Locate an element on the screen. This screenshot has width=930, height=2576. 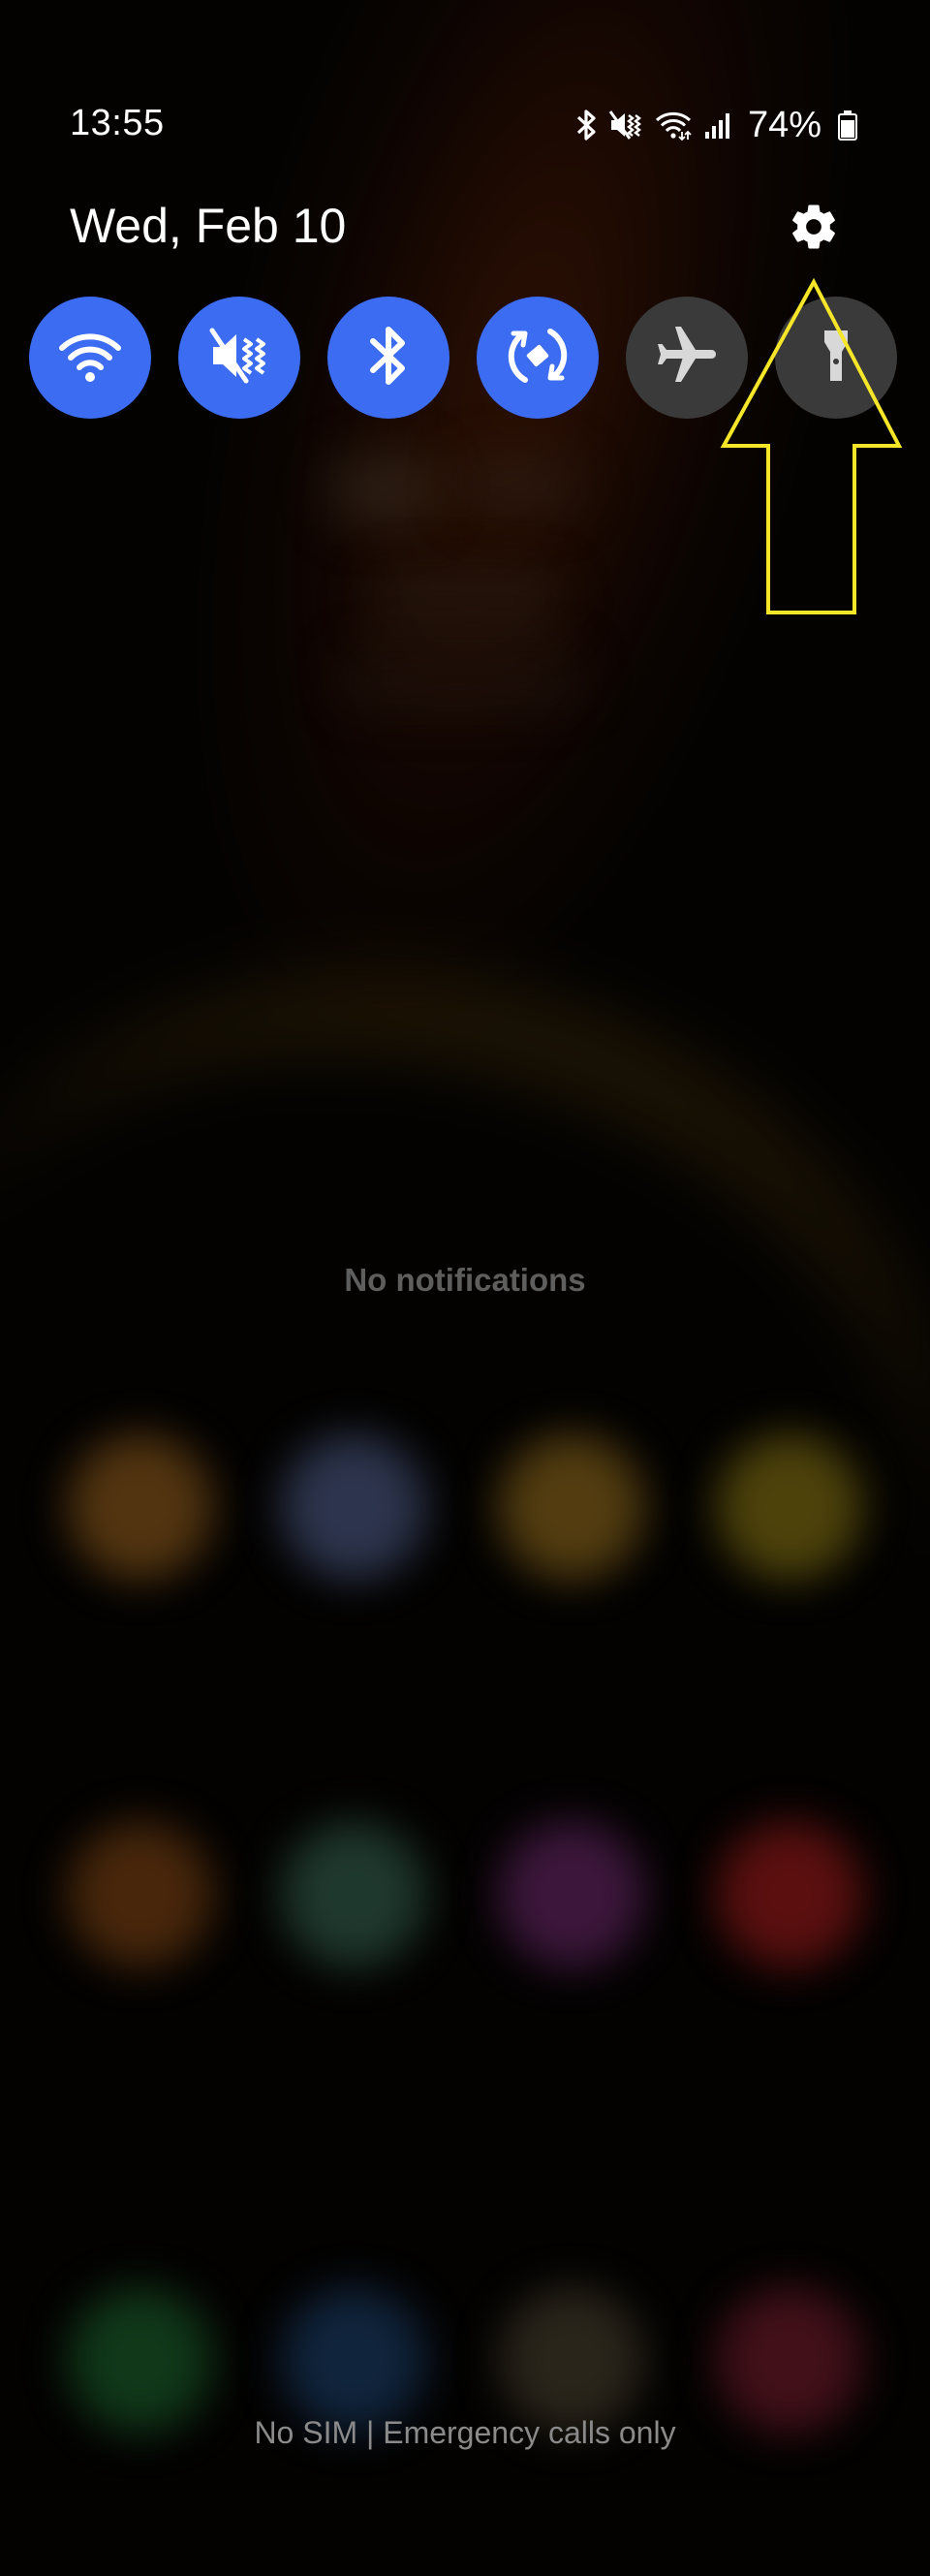
signal-icon is located at coordinates (717, 125).